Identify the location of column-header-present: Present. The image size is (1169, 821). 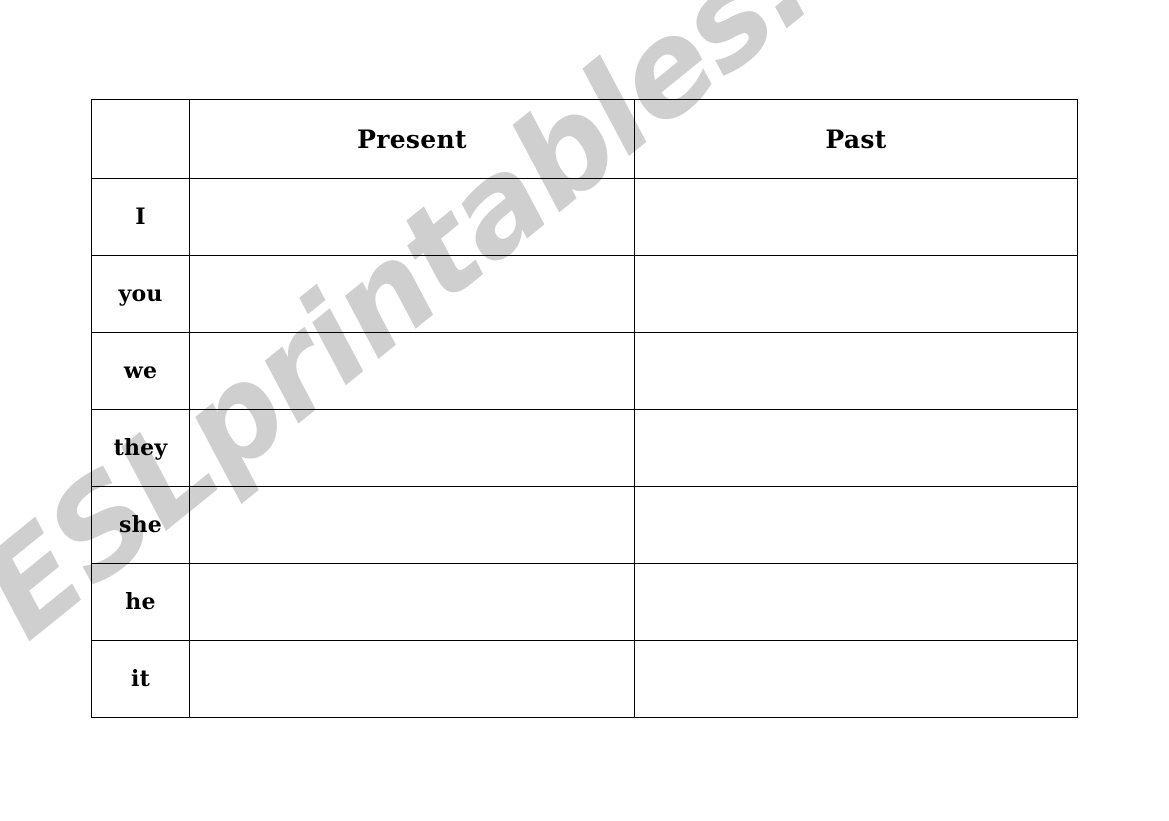
(412, 139).